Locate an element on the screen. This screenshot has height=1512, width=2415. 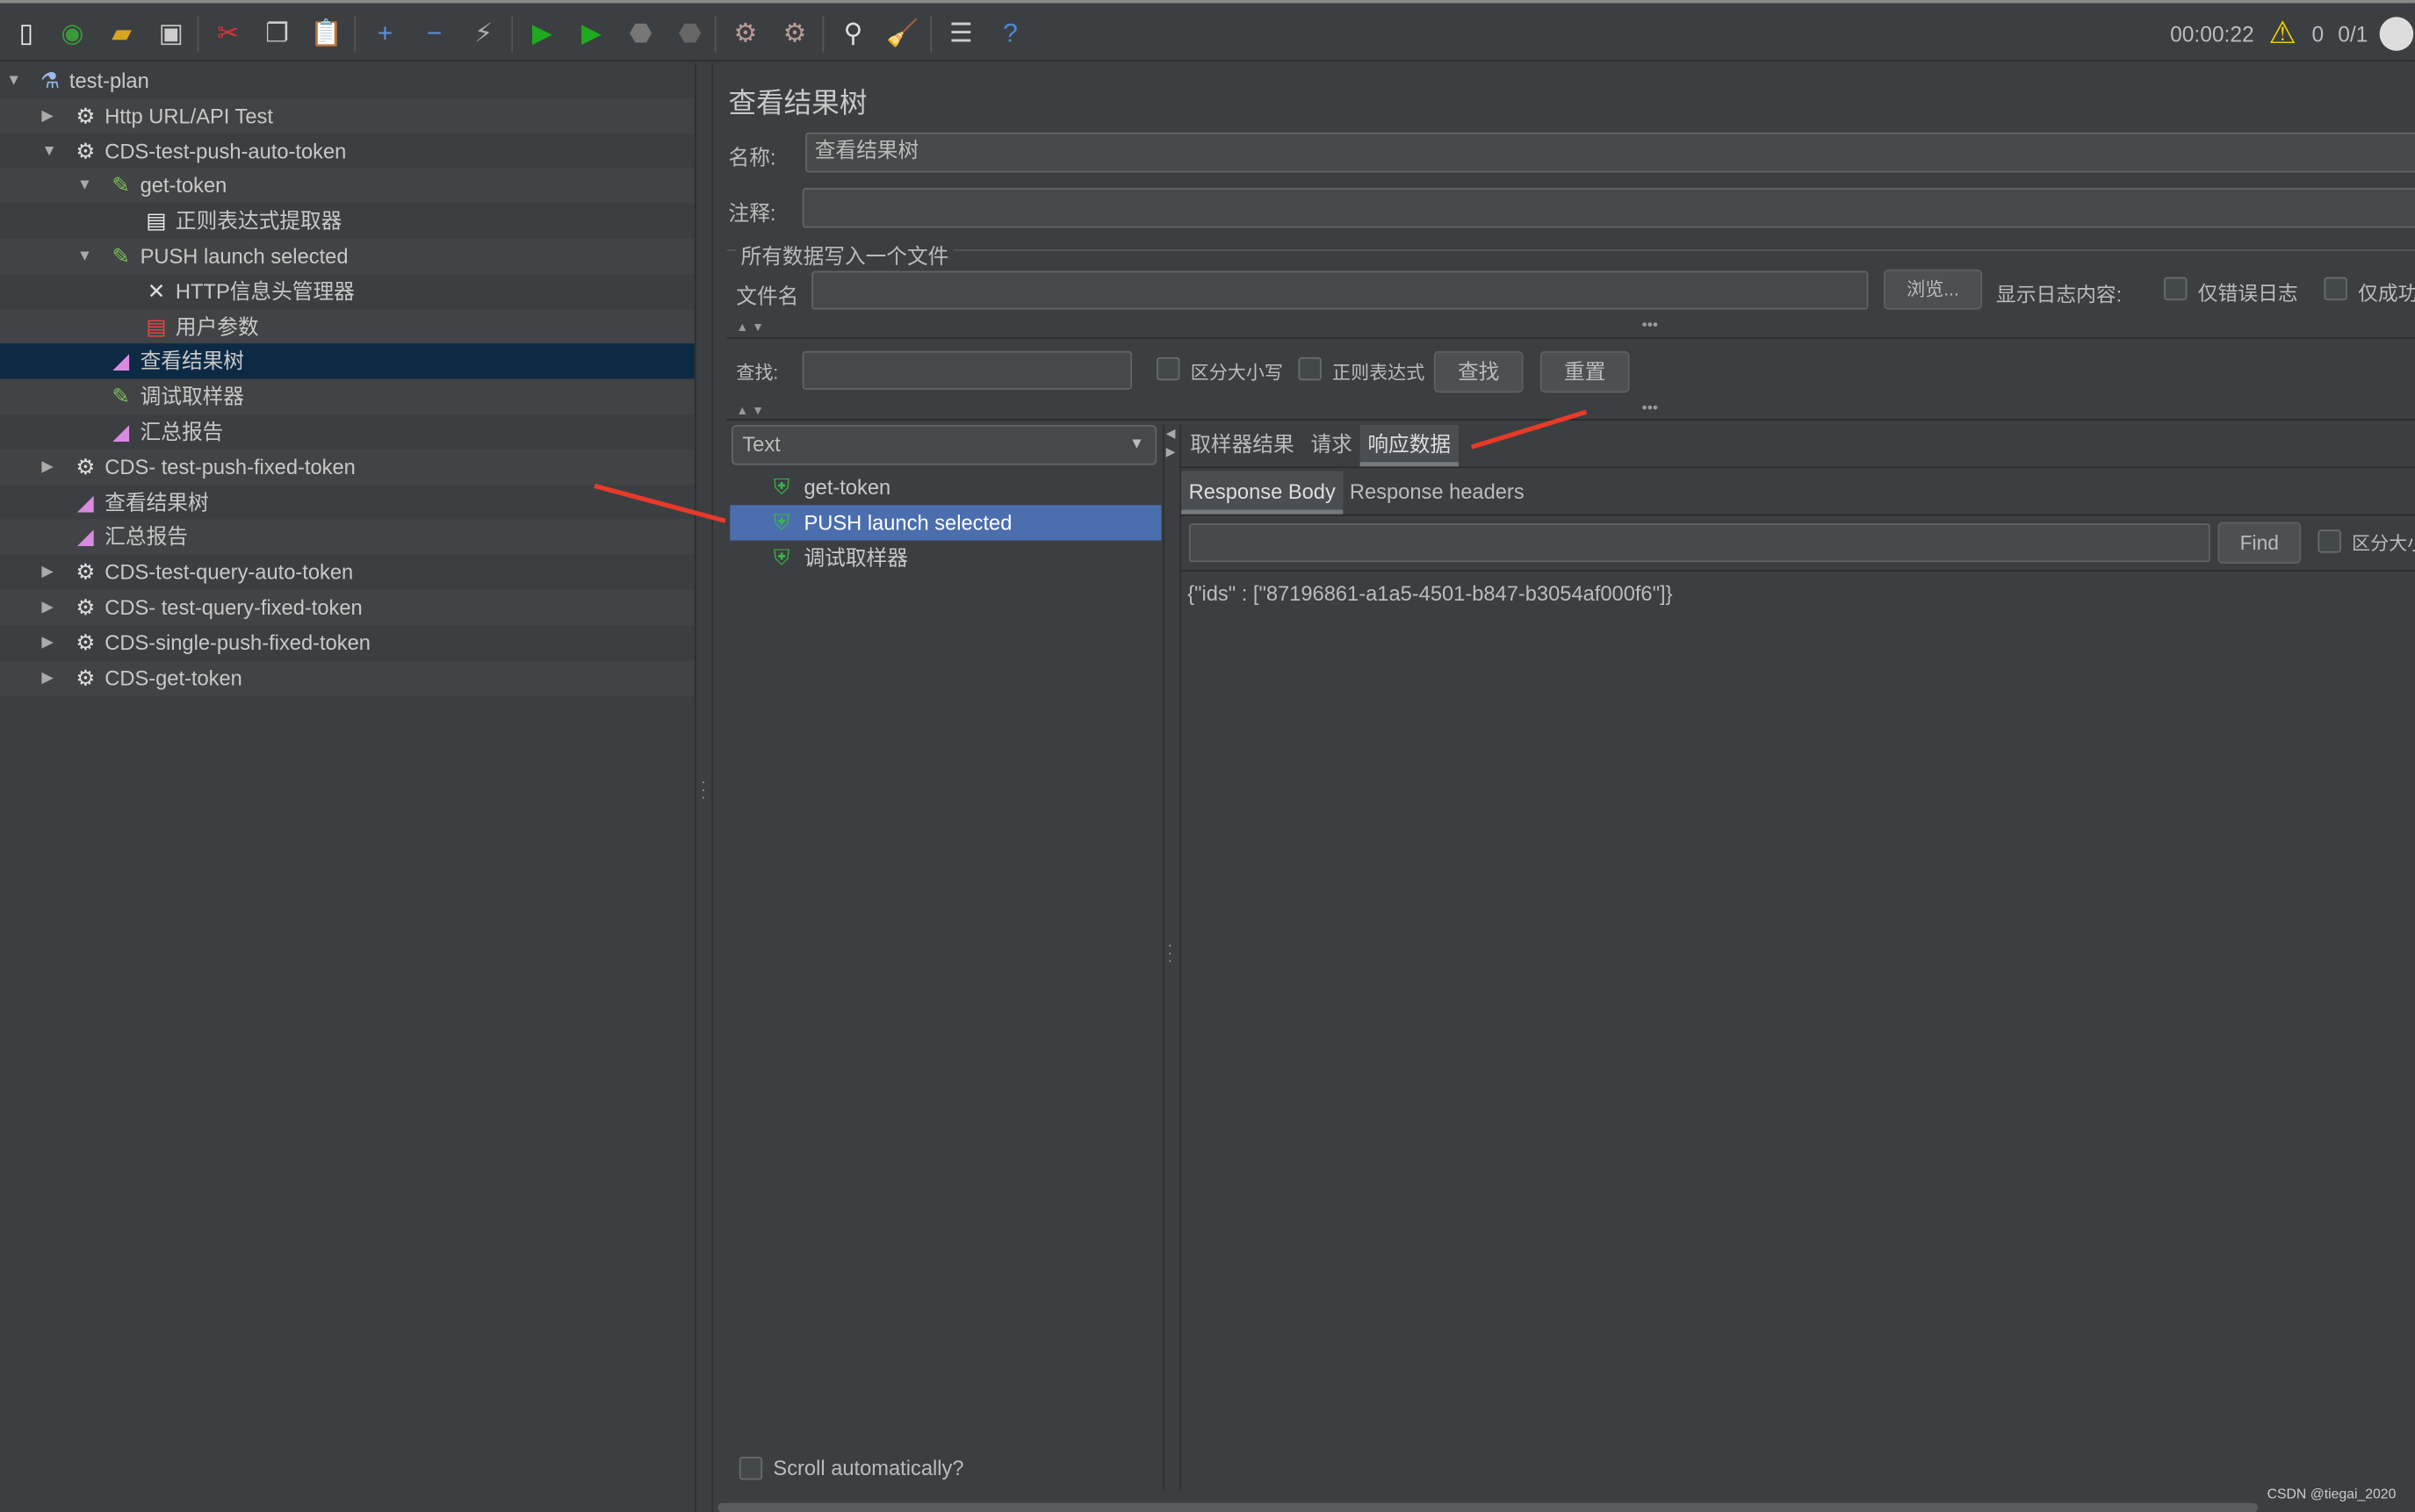
paste-icon: 📋 is located at coordinates (327, 34).